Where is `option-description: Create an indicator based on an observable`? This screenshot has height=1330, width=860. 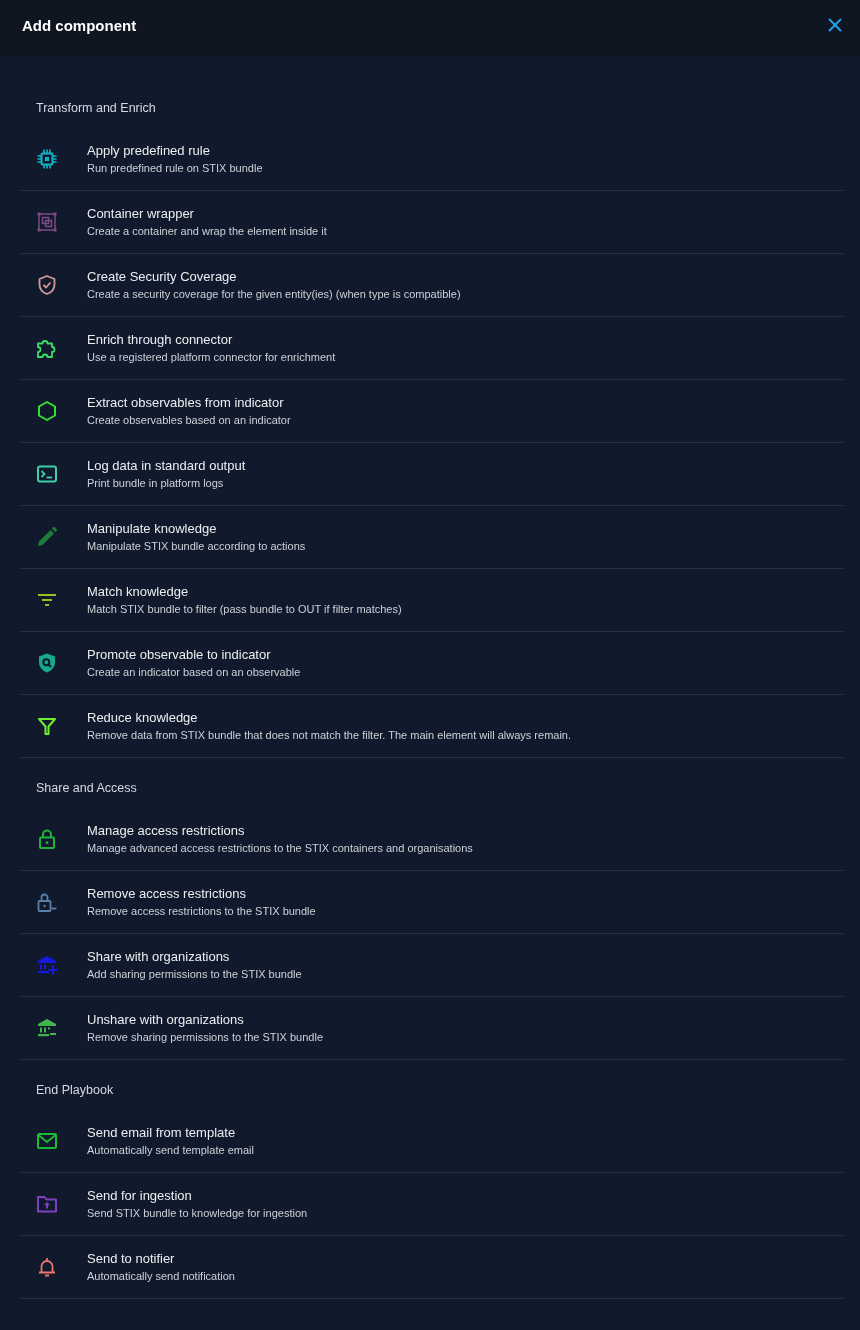
option-description: Create an indicator based on an observable is located at coordinates (194, 672).